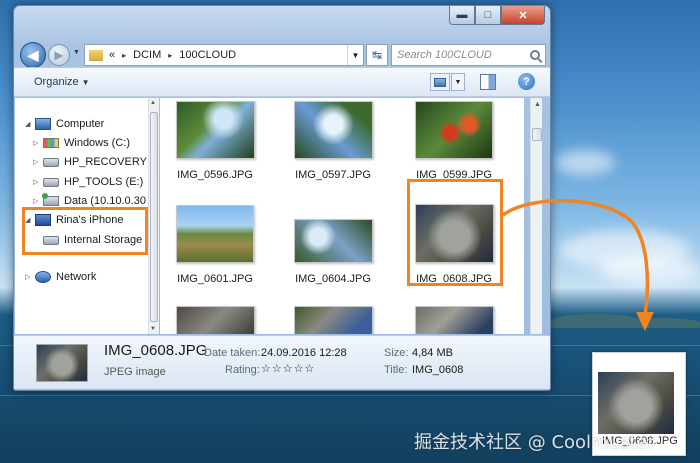  I want to click on details-thumbnail, so click(62, 363).